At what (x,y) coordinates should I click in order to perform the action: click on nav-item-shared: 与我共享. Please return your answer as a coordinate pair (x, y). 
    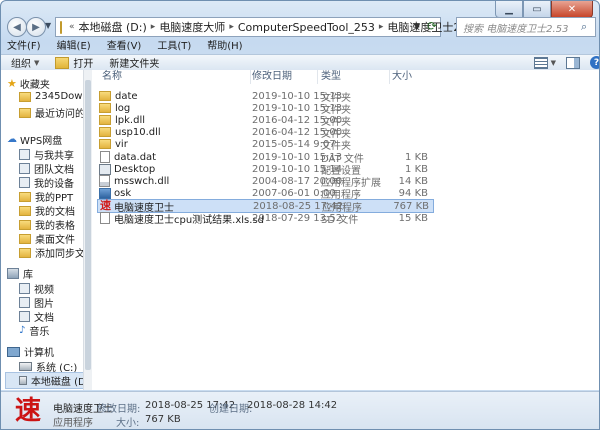
    Looking at the image, I should click on (46, 154).